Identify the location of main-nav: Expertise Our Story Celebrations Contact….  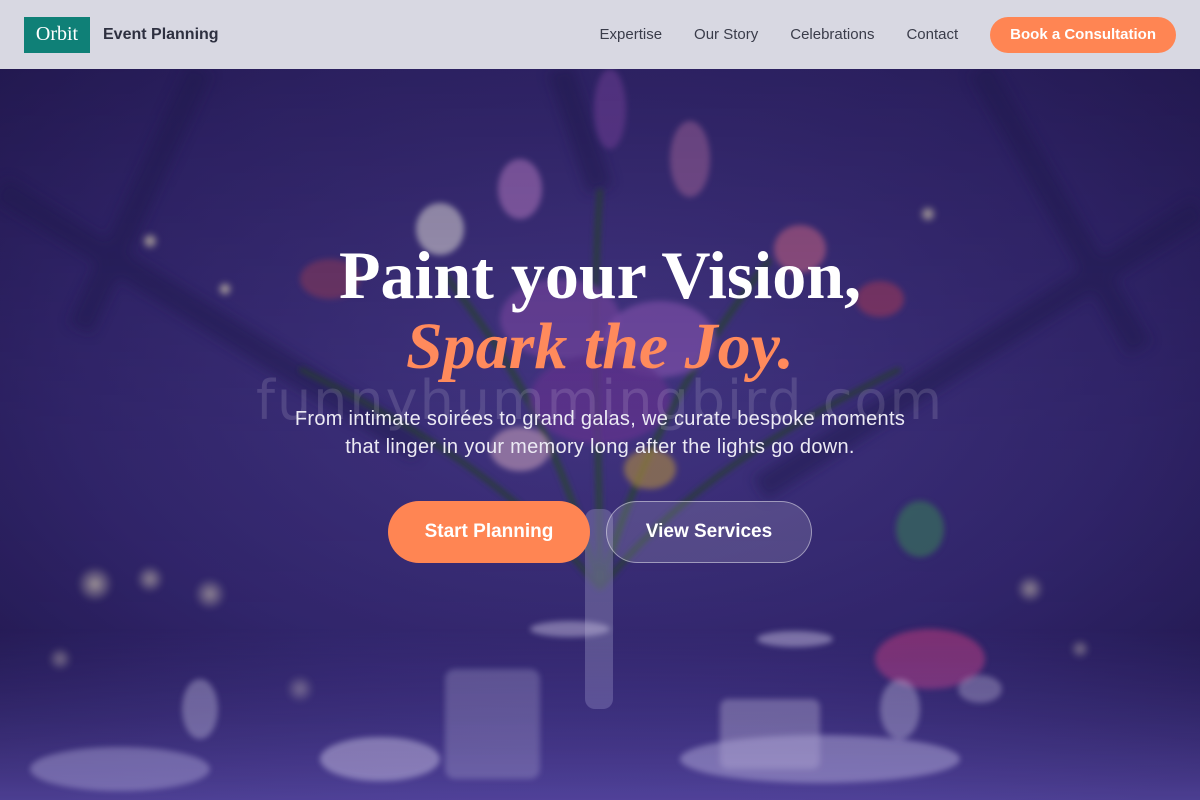
(888, 34).